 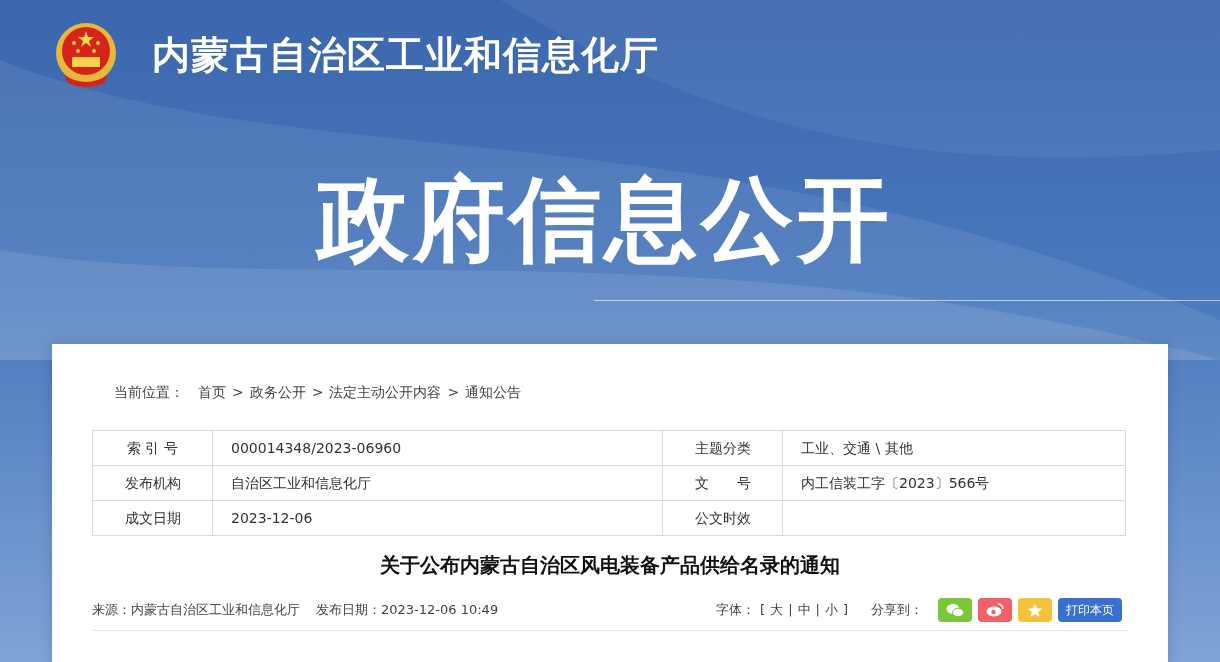 I want to click on font-size-link: 小, so click(x=831, y=610).